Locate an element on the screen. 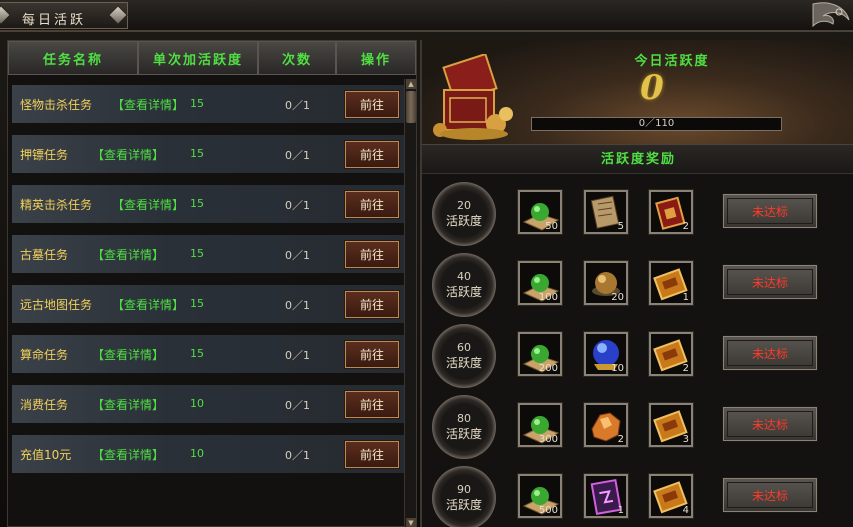 Image resolution: width=853 pixels, height=527 pixels. task-name: 远古地图任务 is located at coordinates (56, 305).